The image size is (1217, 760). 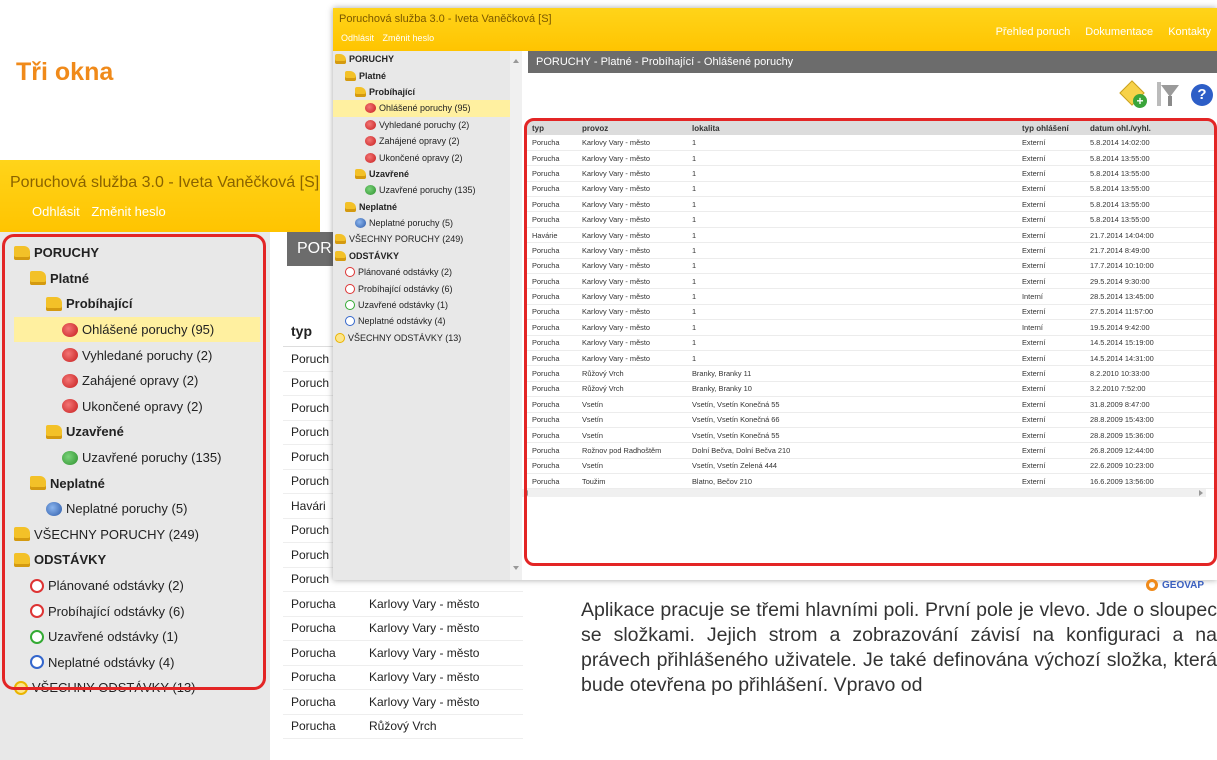 I want to click on help-icon: ?, so click(x=1202, y=95).